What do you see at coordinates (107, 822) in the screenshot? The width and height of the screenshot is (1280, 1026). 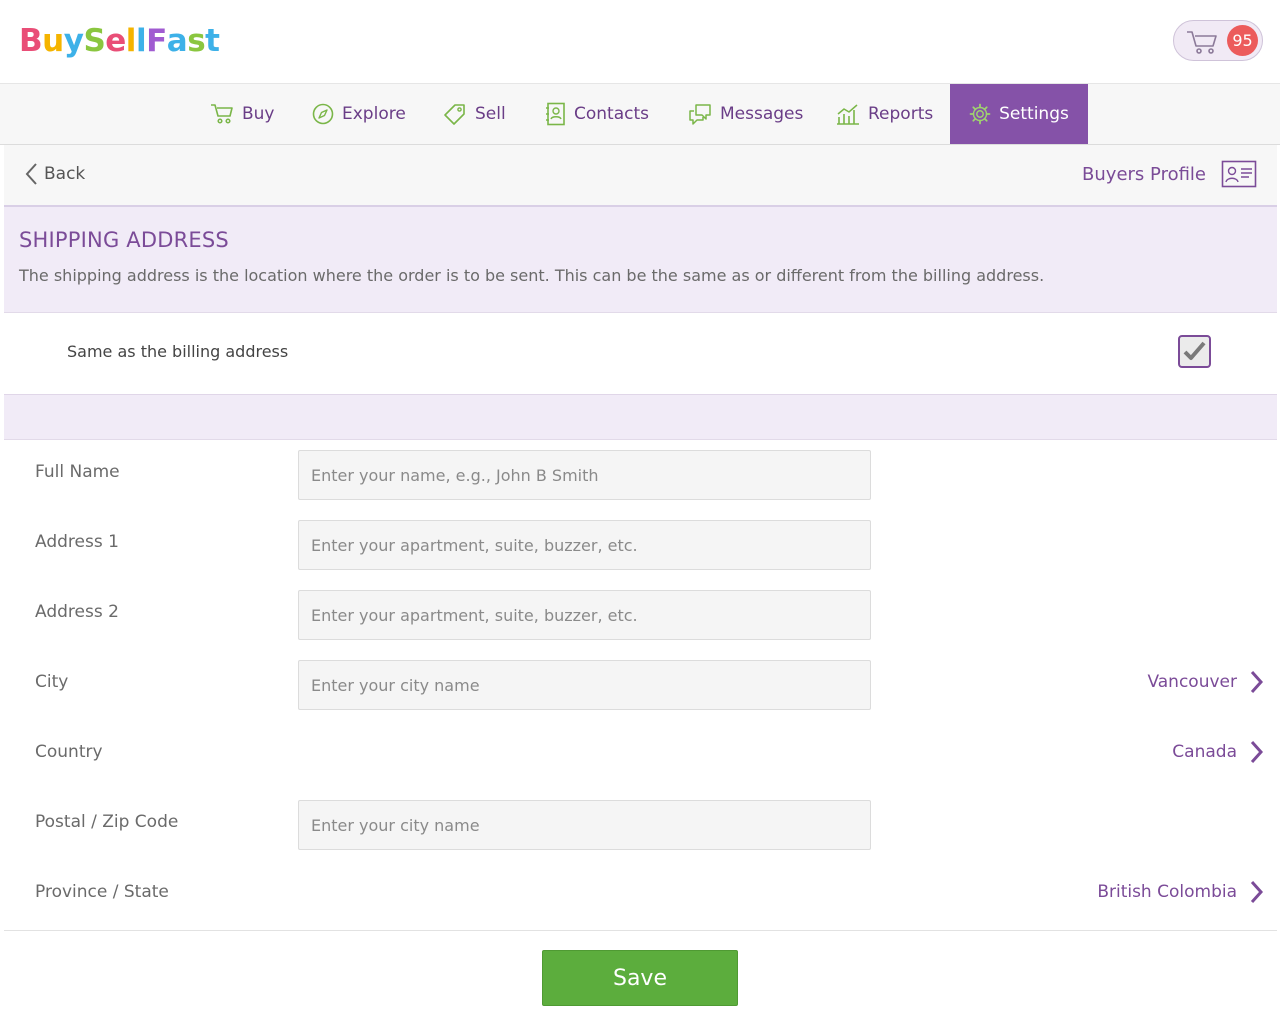 I see `postal-code-label: Postal / Zip Code` at bounding box center [107, 822].